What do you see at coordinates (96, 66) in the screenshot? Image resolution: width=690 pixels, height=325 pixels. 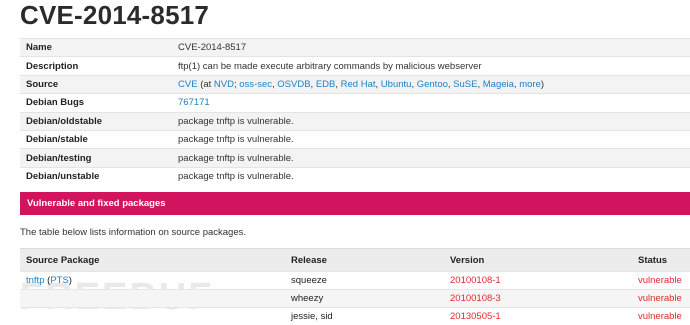 I see `description-label: Description` at bounding box center [96, 66].